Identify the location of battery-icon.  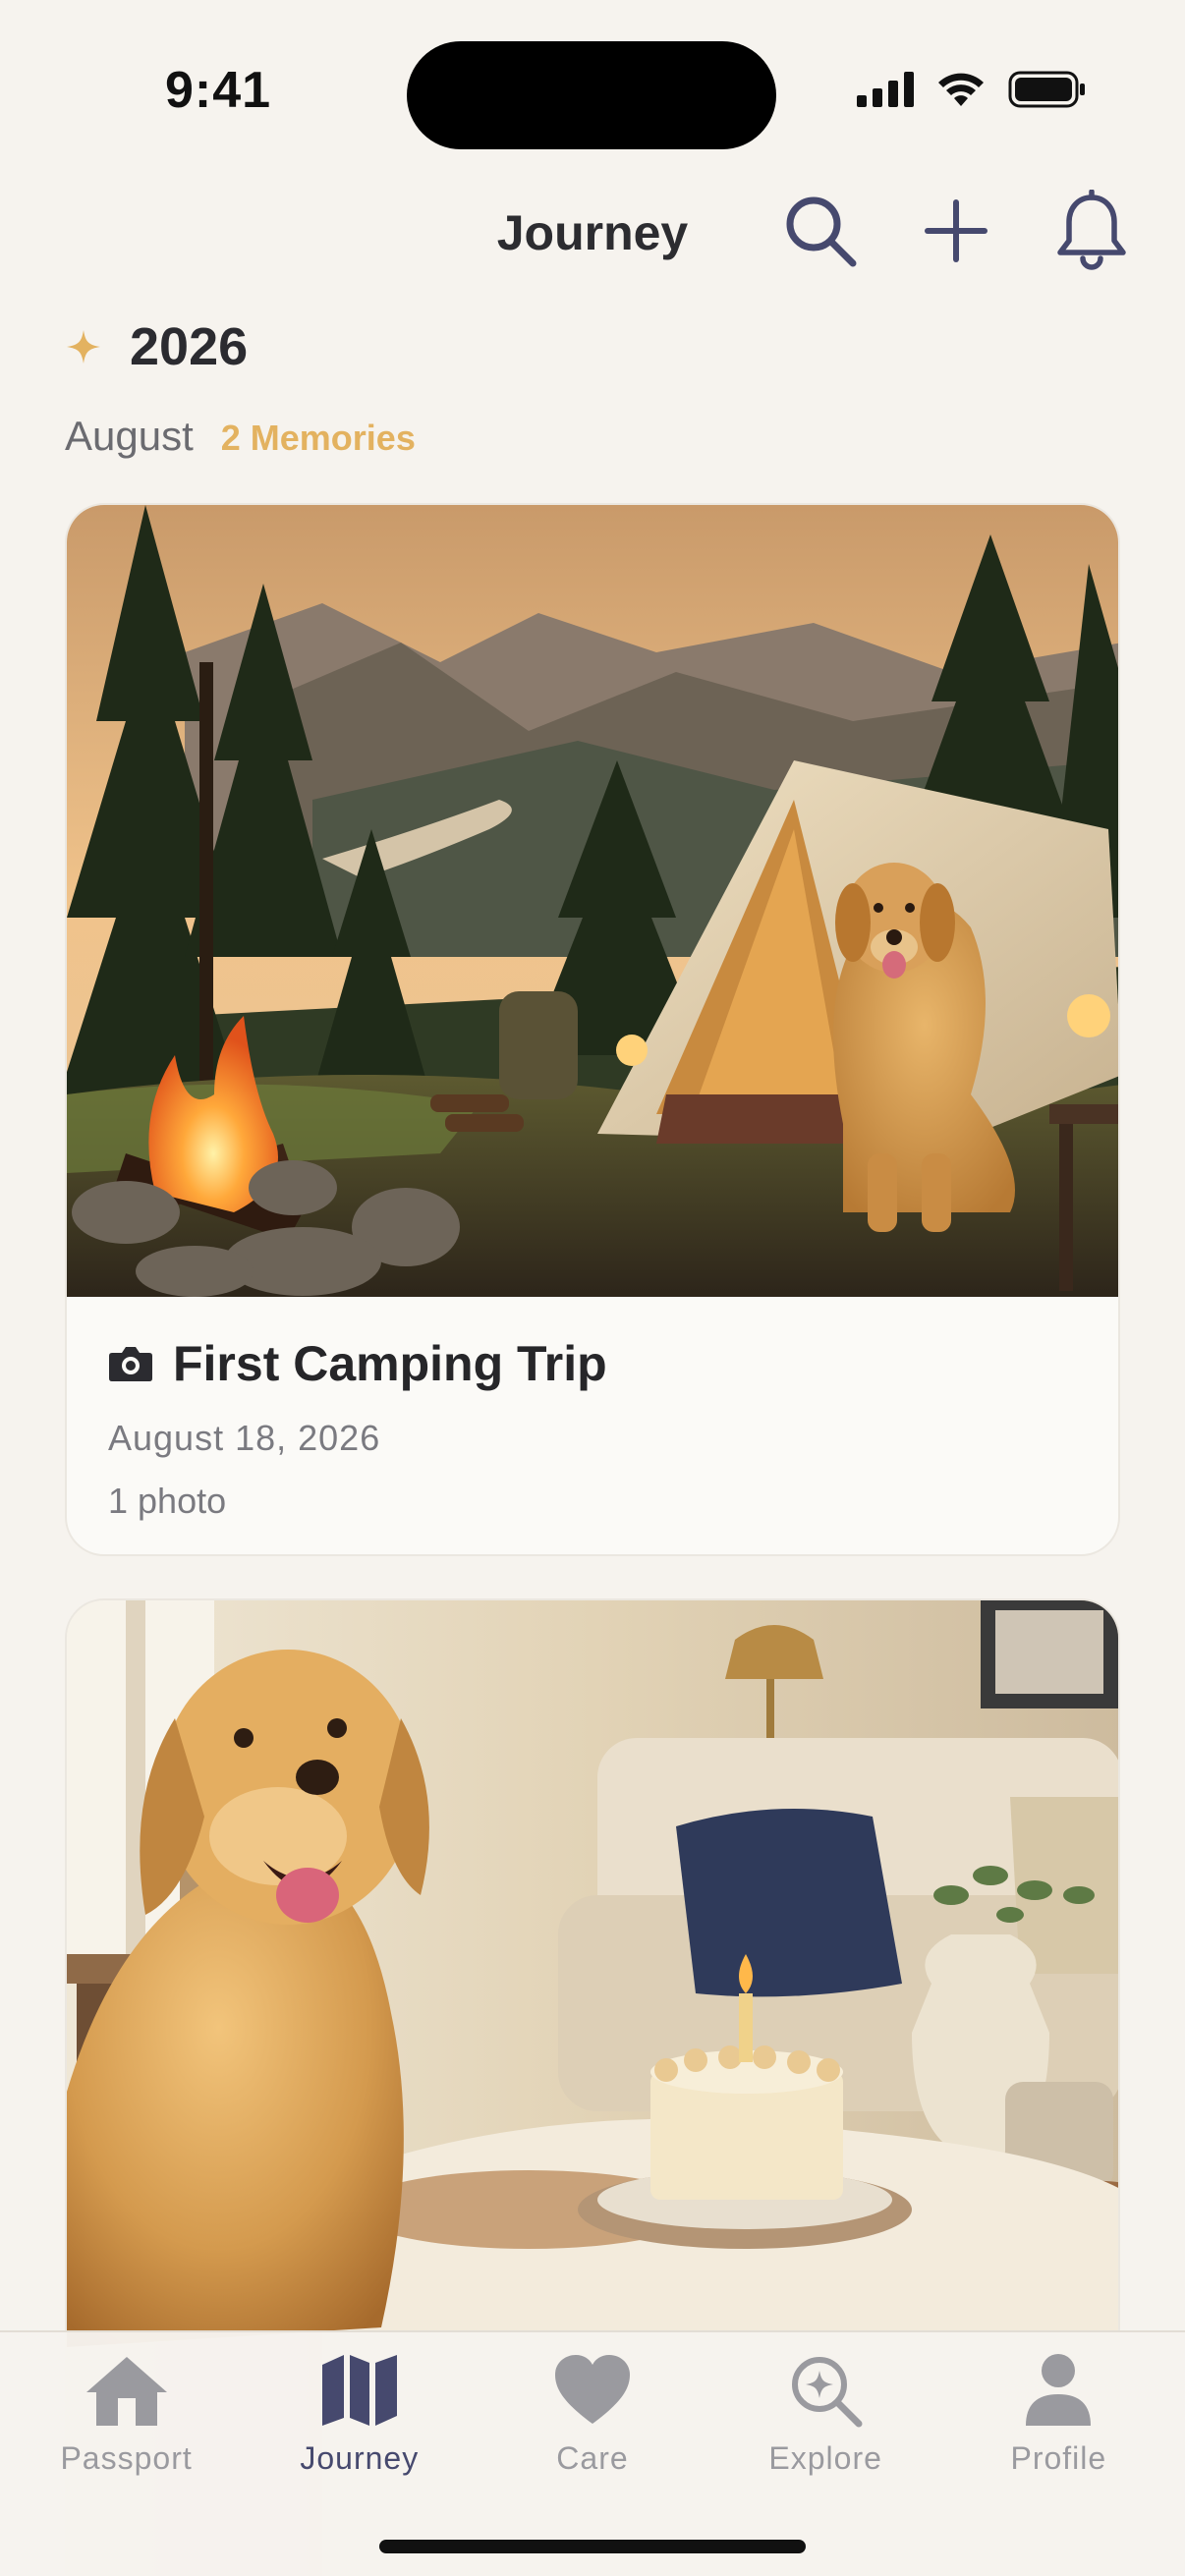
(1046, 89).